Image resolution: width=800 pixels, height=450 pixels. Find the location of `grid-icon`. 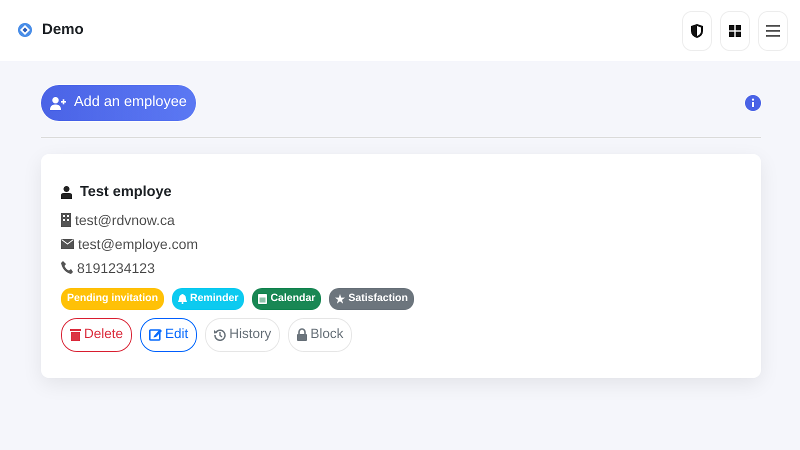

grid-icon is located at coordinates (735, 30).